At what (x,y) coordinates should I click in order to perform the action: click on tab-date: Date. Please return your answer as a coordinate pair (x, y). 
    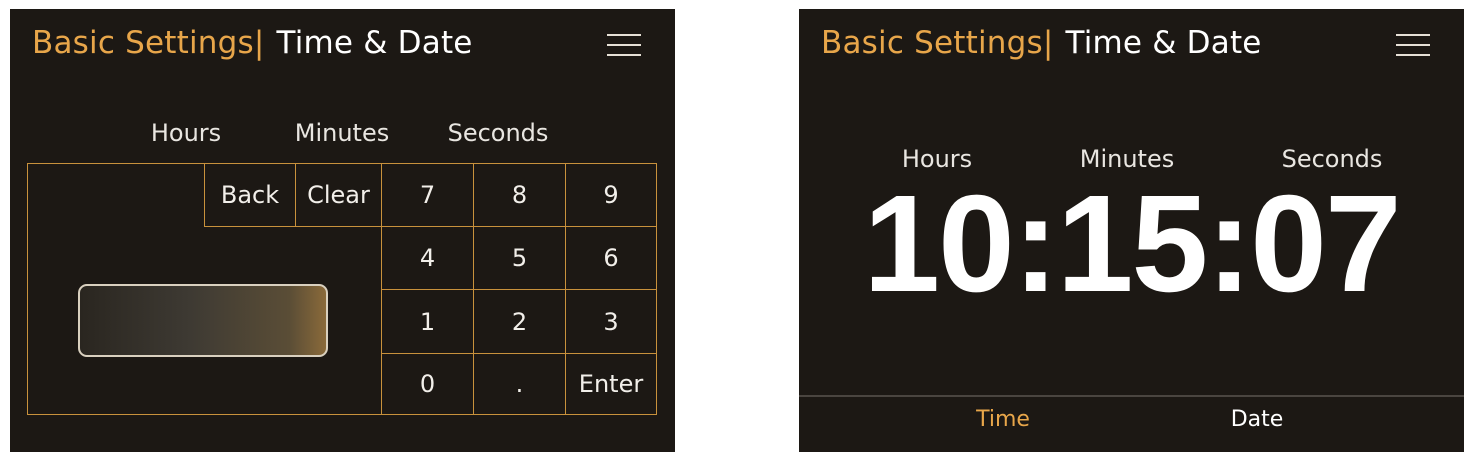
    Looking at the image, I should click on (1257, 419).